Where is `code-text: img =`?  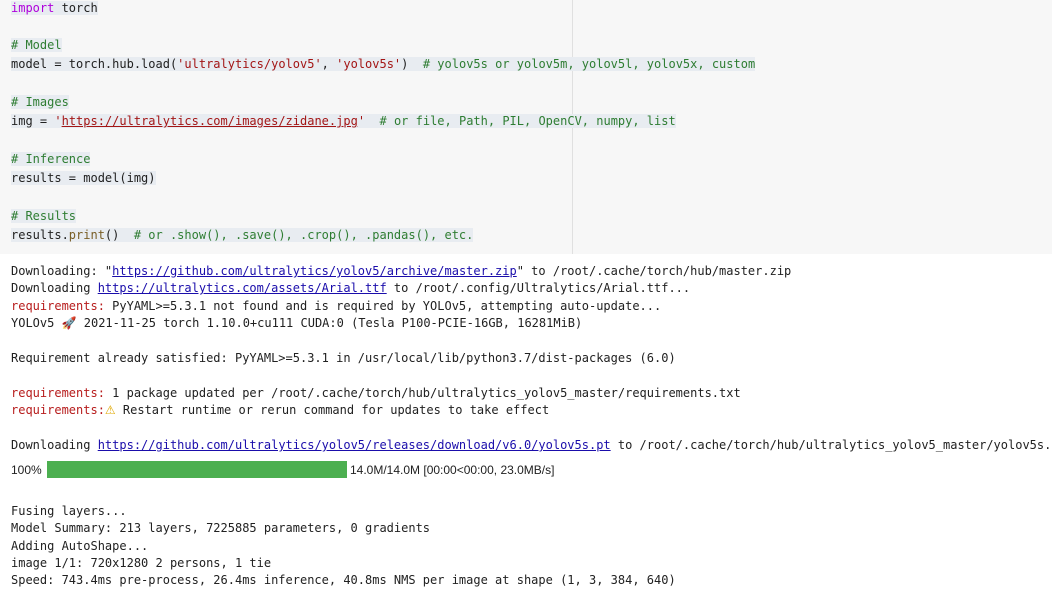
code-text: img = is located at coordinates (33, 121).